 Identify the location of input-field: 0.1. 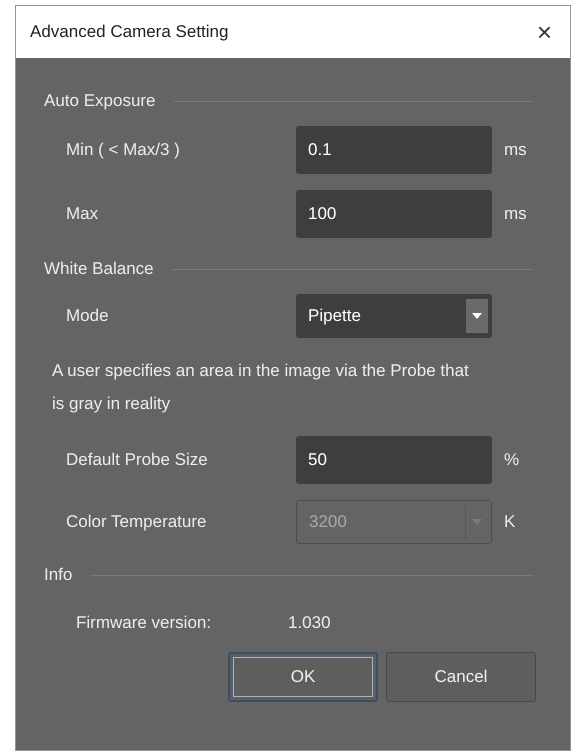
(394, 150).